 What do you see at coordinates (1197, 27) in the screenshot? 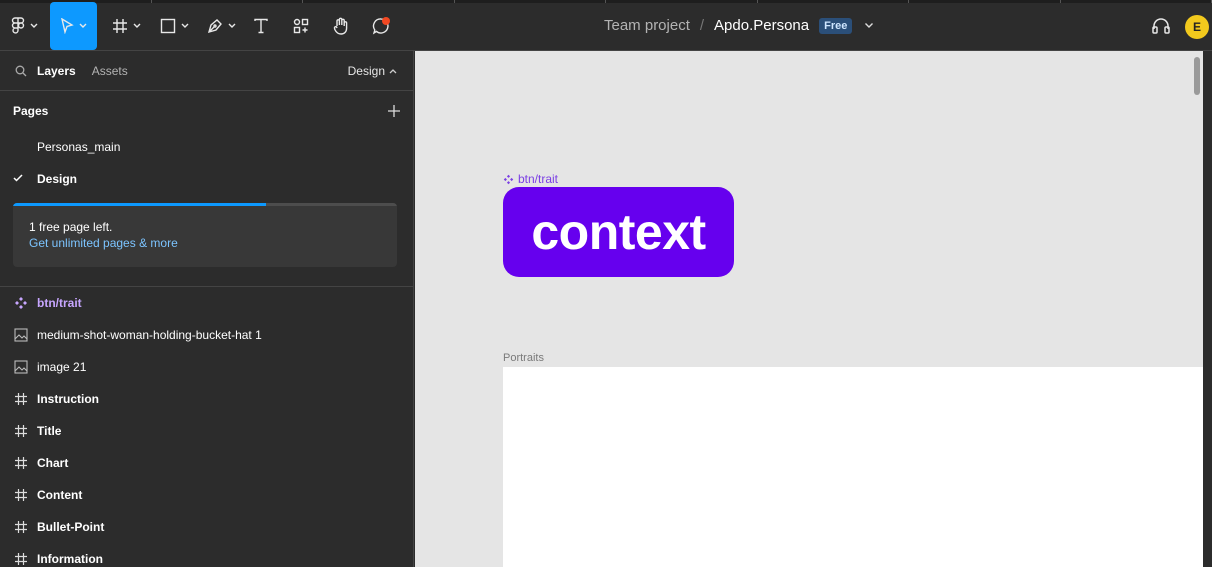
I see `avatar: E` at bounding box center [1197, 27].